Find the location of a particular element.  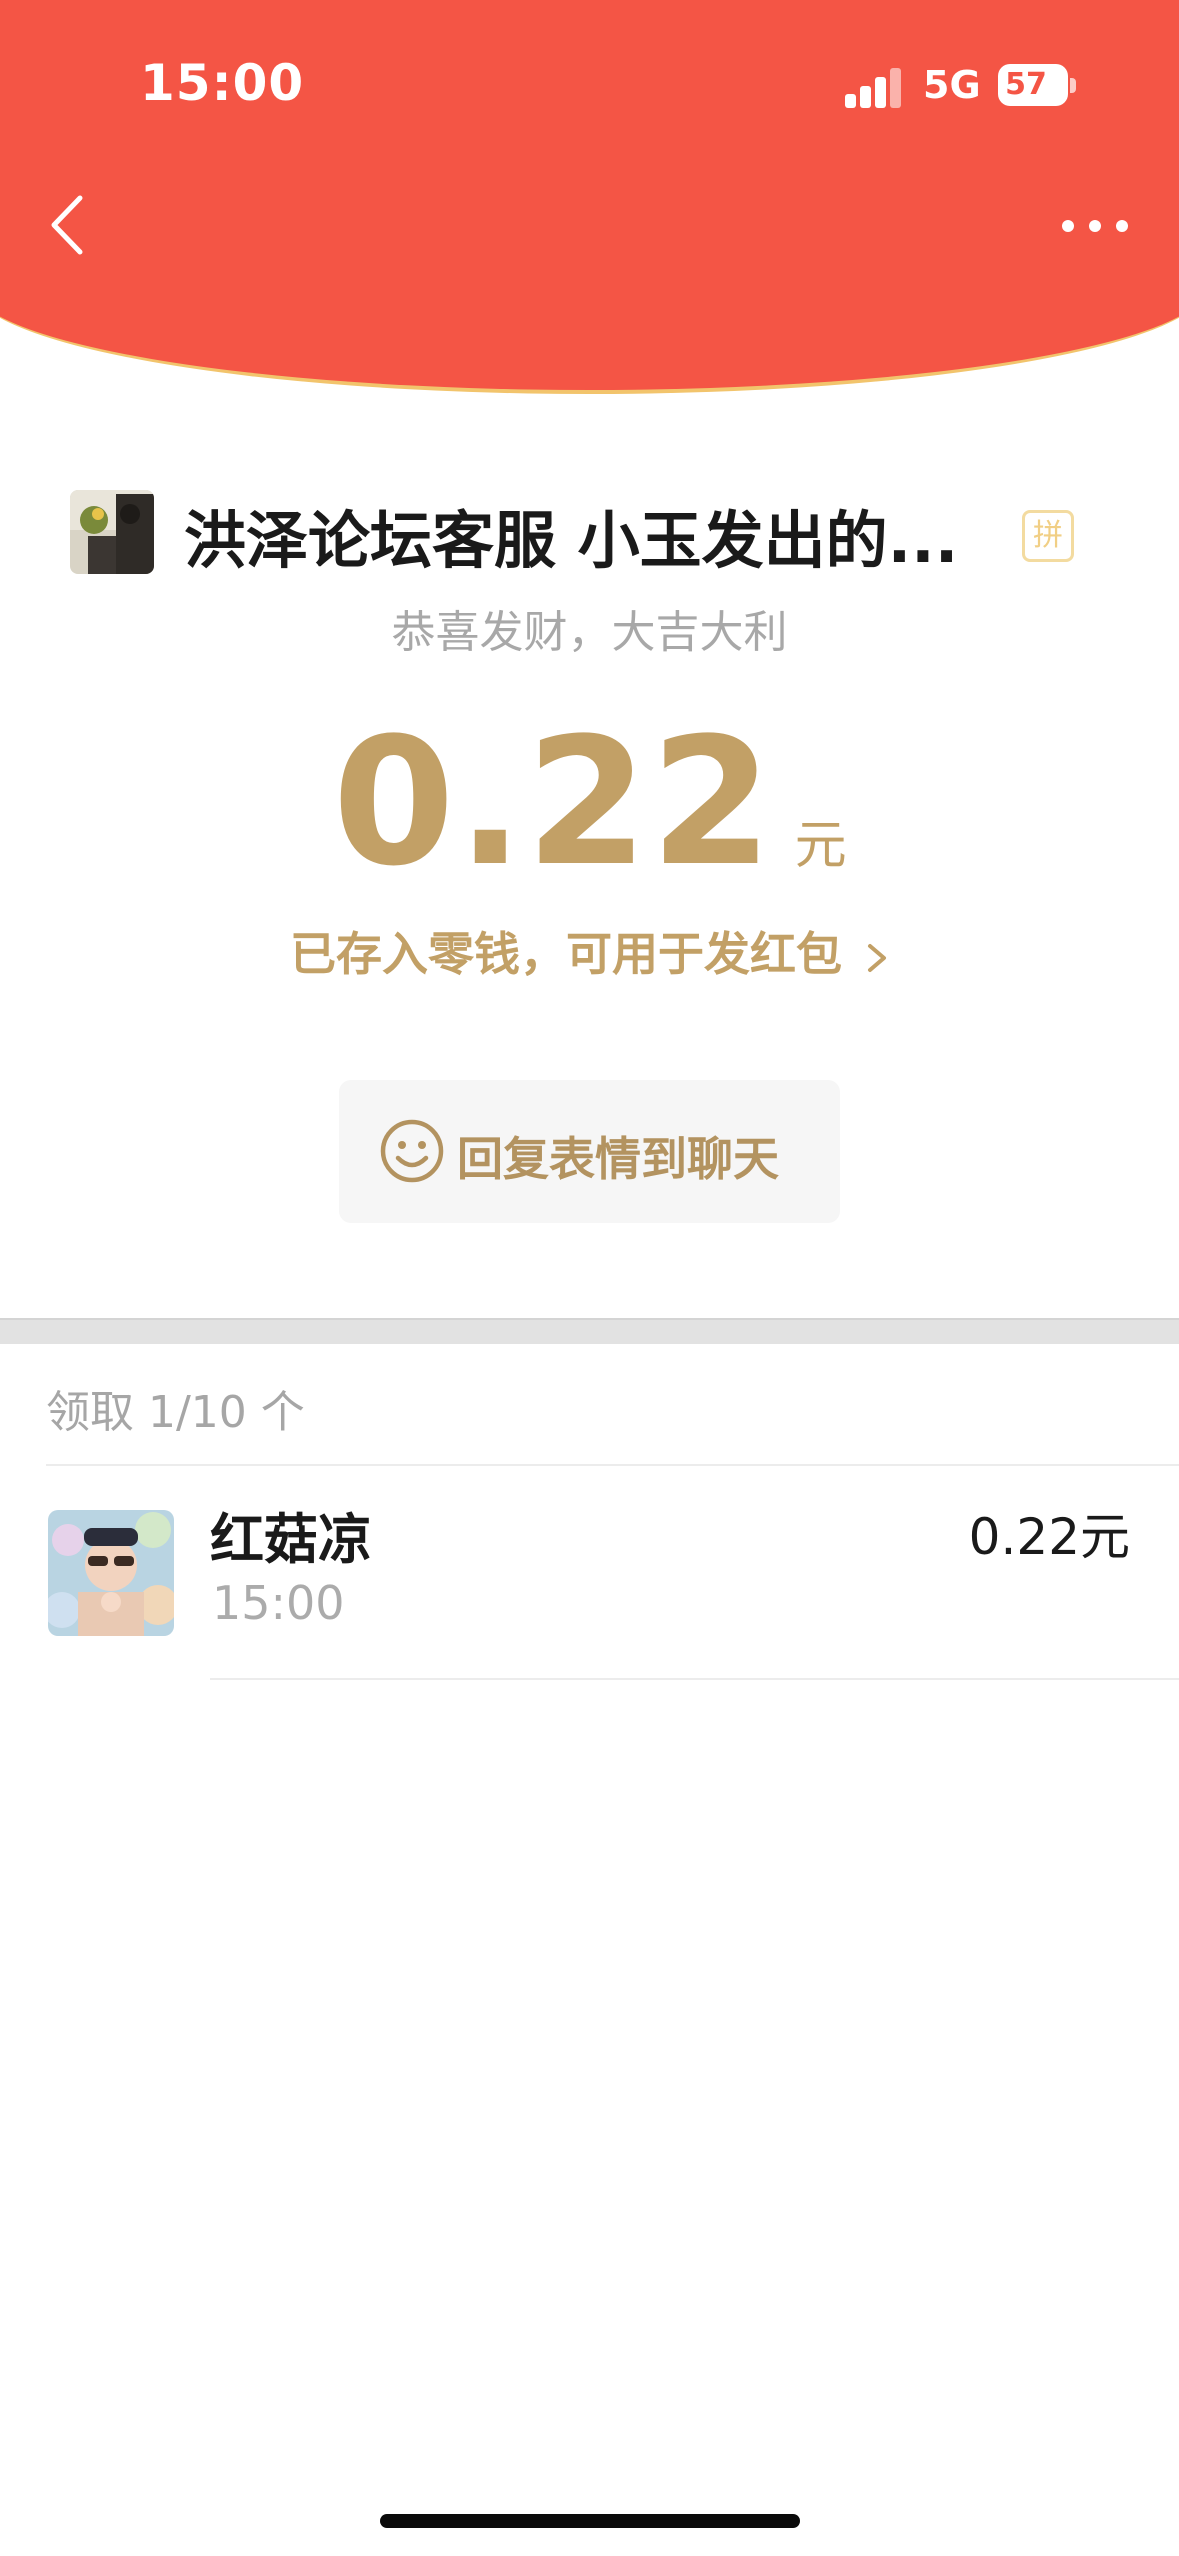

amount-unit: 元 is located at coordinates (820, 846).